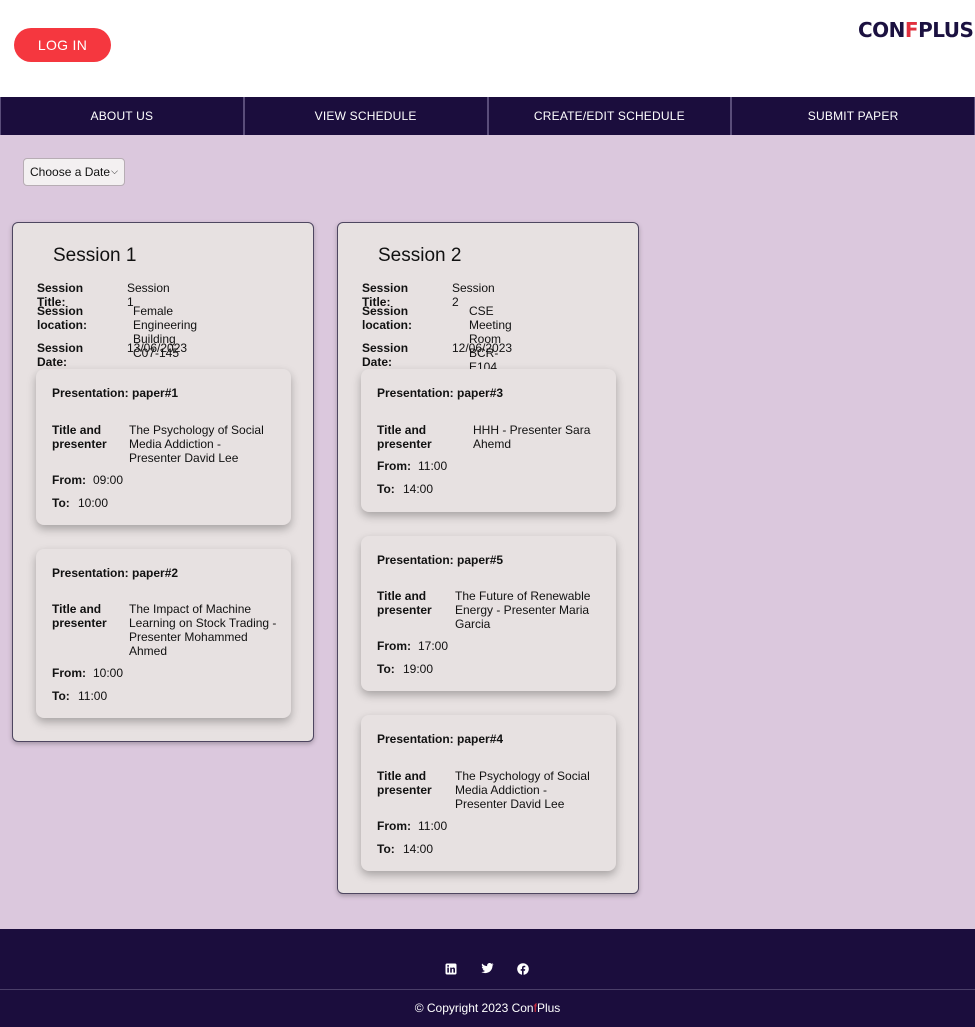 This screenshot has height=1027, width=975. I want to click on session-heading: Session 2, so click(420, 255).